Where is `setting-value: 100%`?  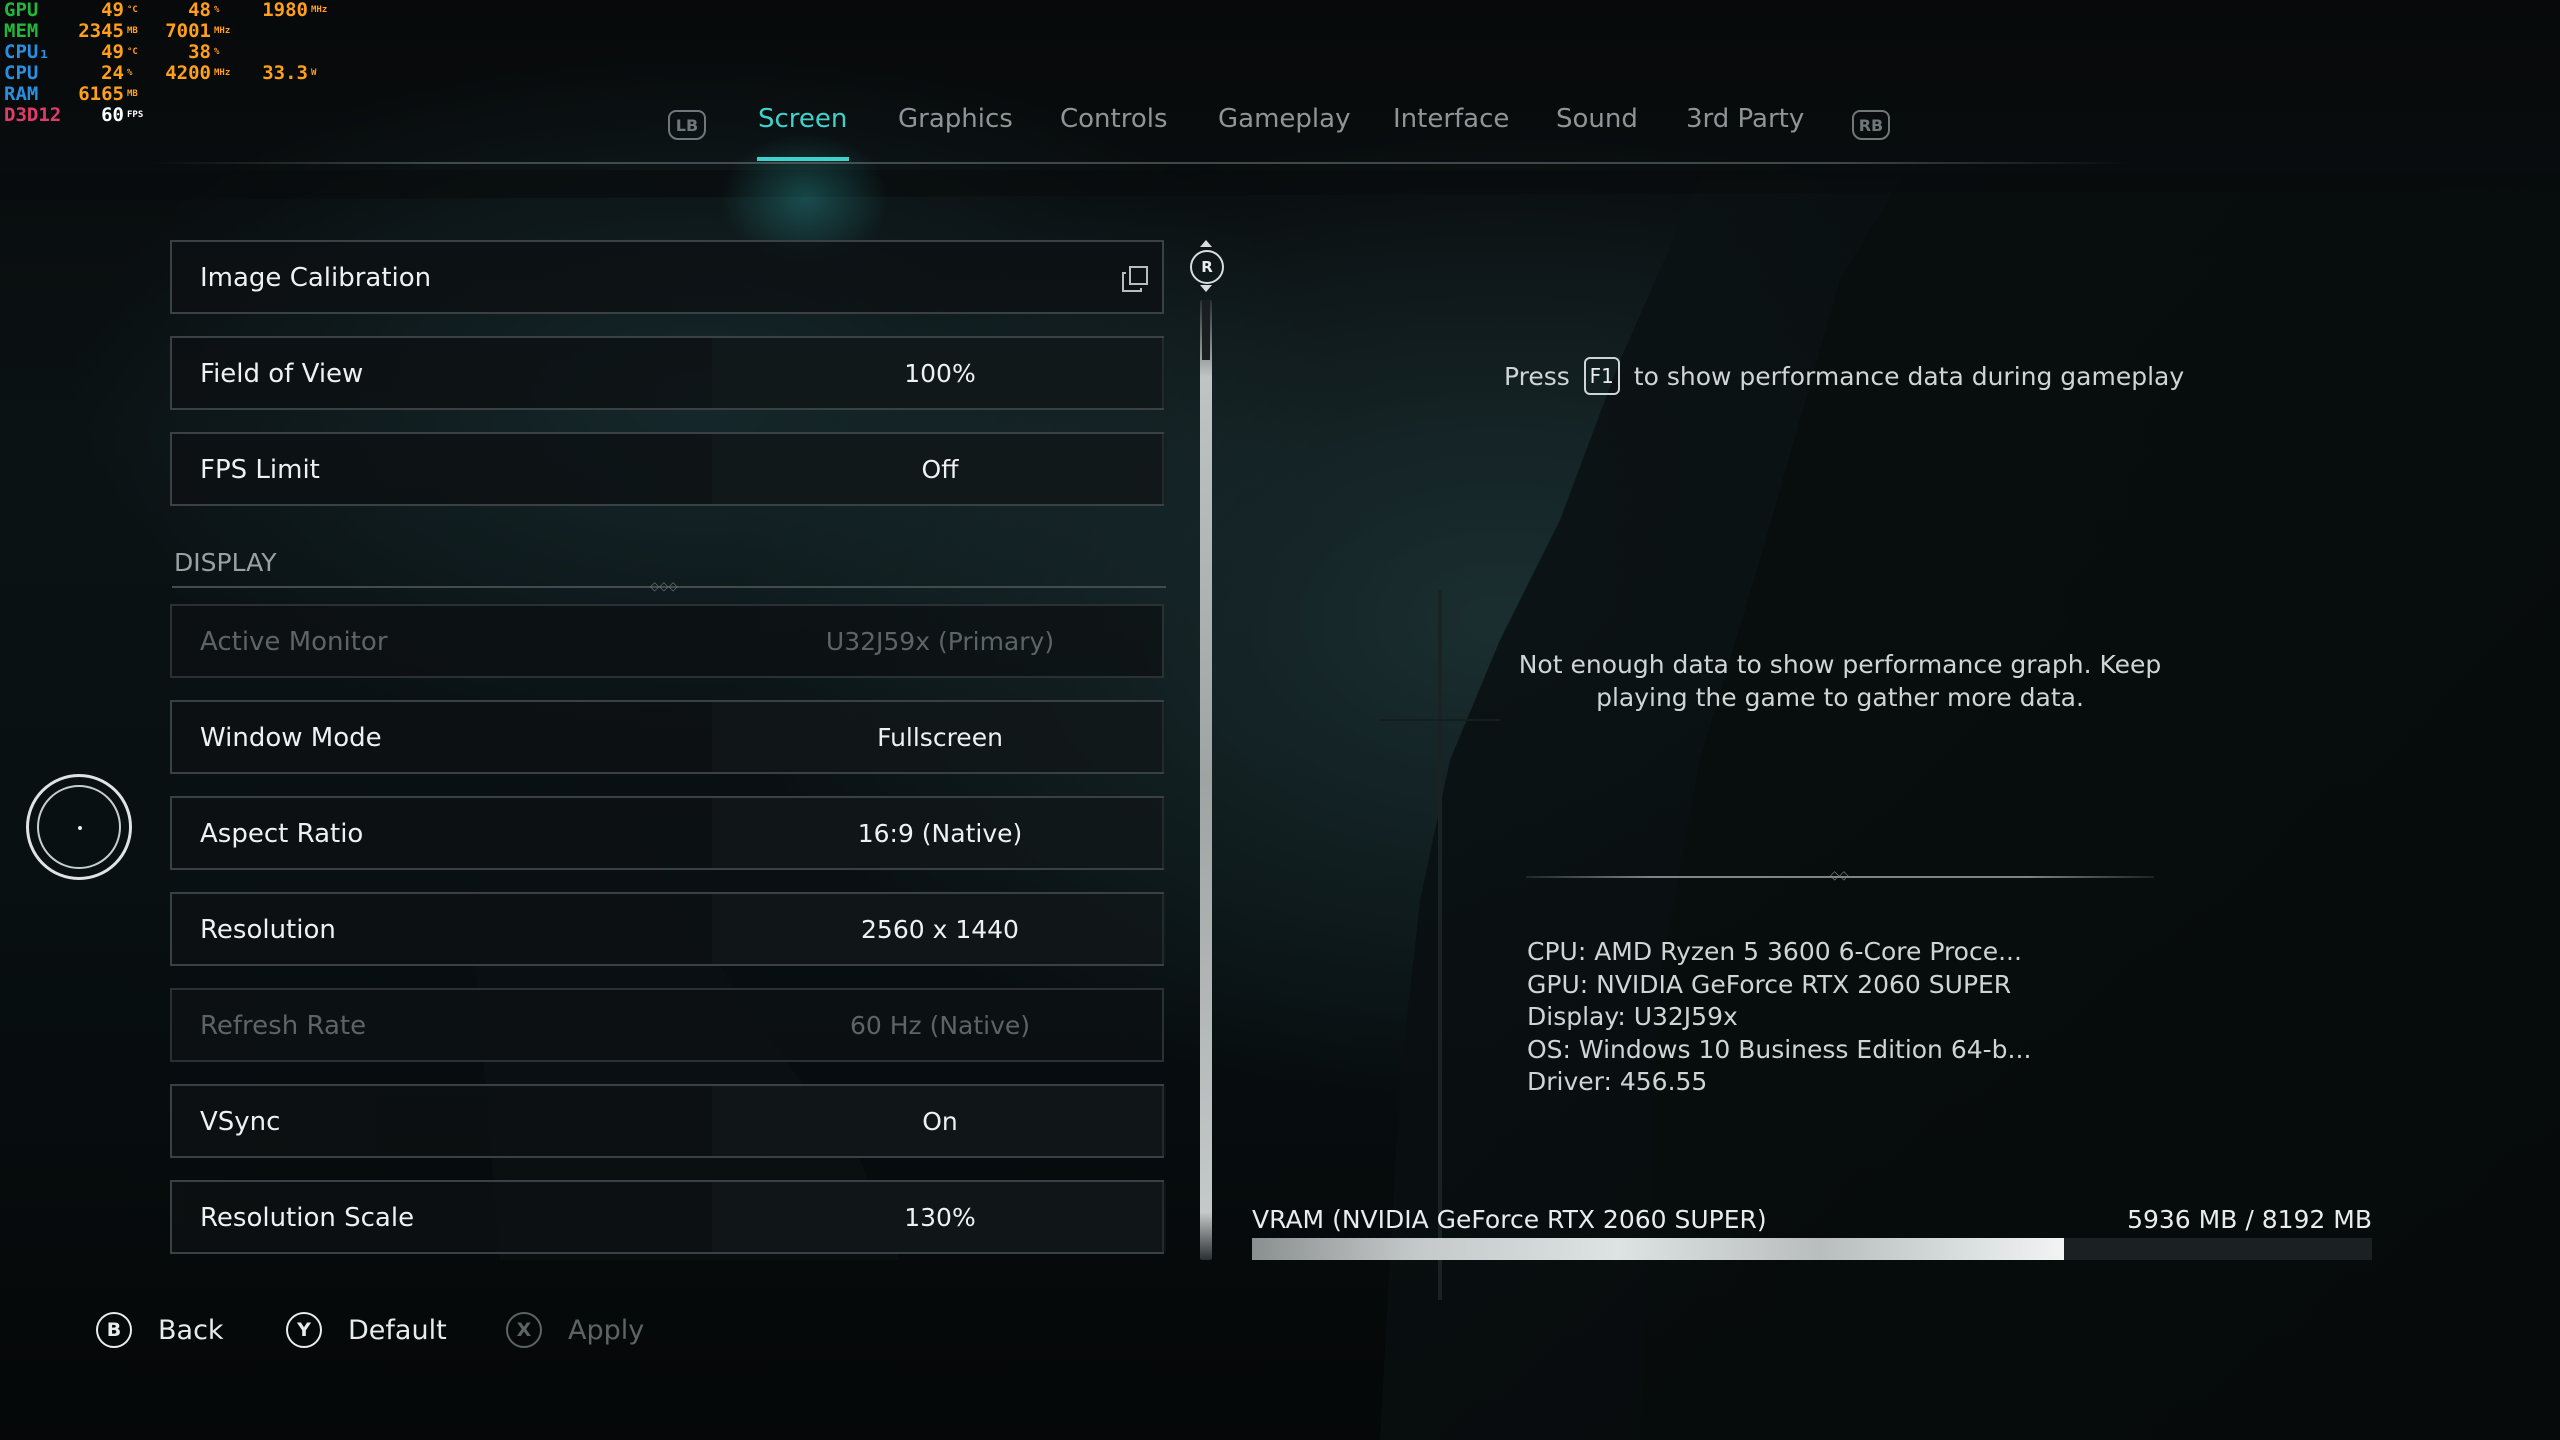 setting-value: 100% is located at coordinates (940, 373).